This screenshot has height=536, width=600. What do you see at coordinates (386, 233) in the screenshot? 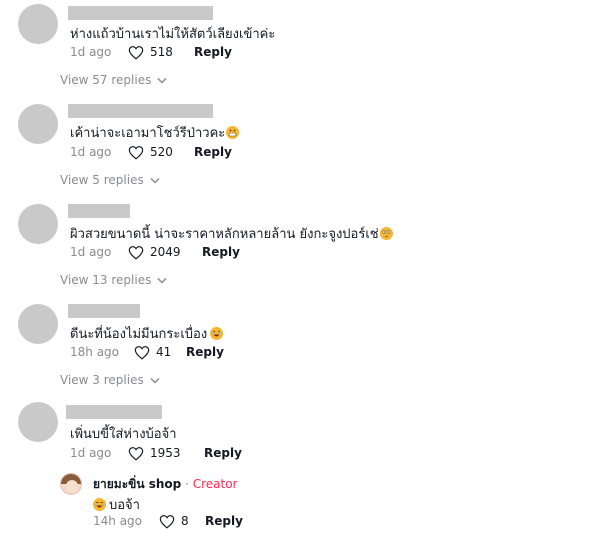
I see `flushed-emoji` at bounding box center [386, 233].